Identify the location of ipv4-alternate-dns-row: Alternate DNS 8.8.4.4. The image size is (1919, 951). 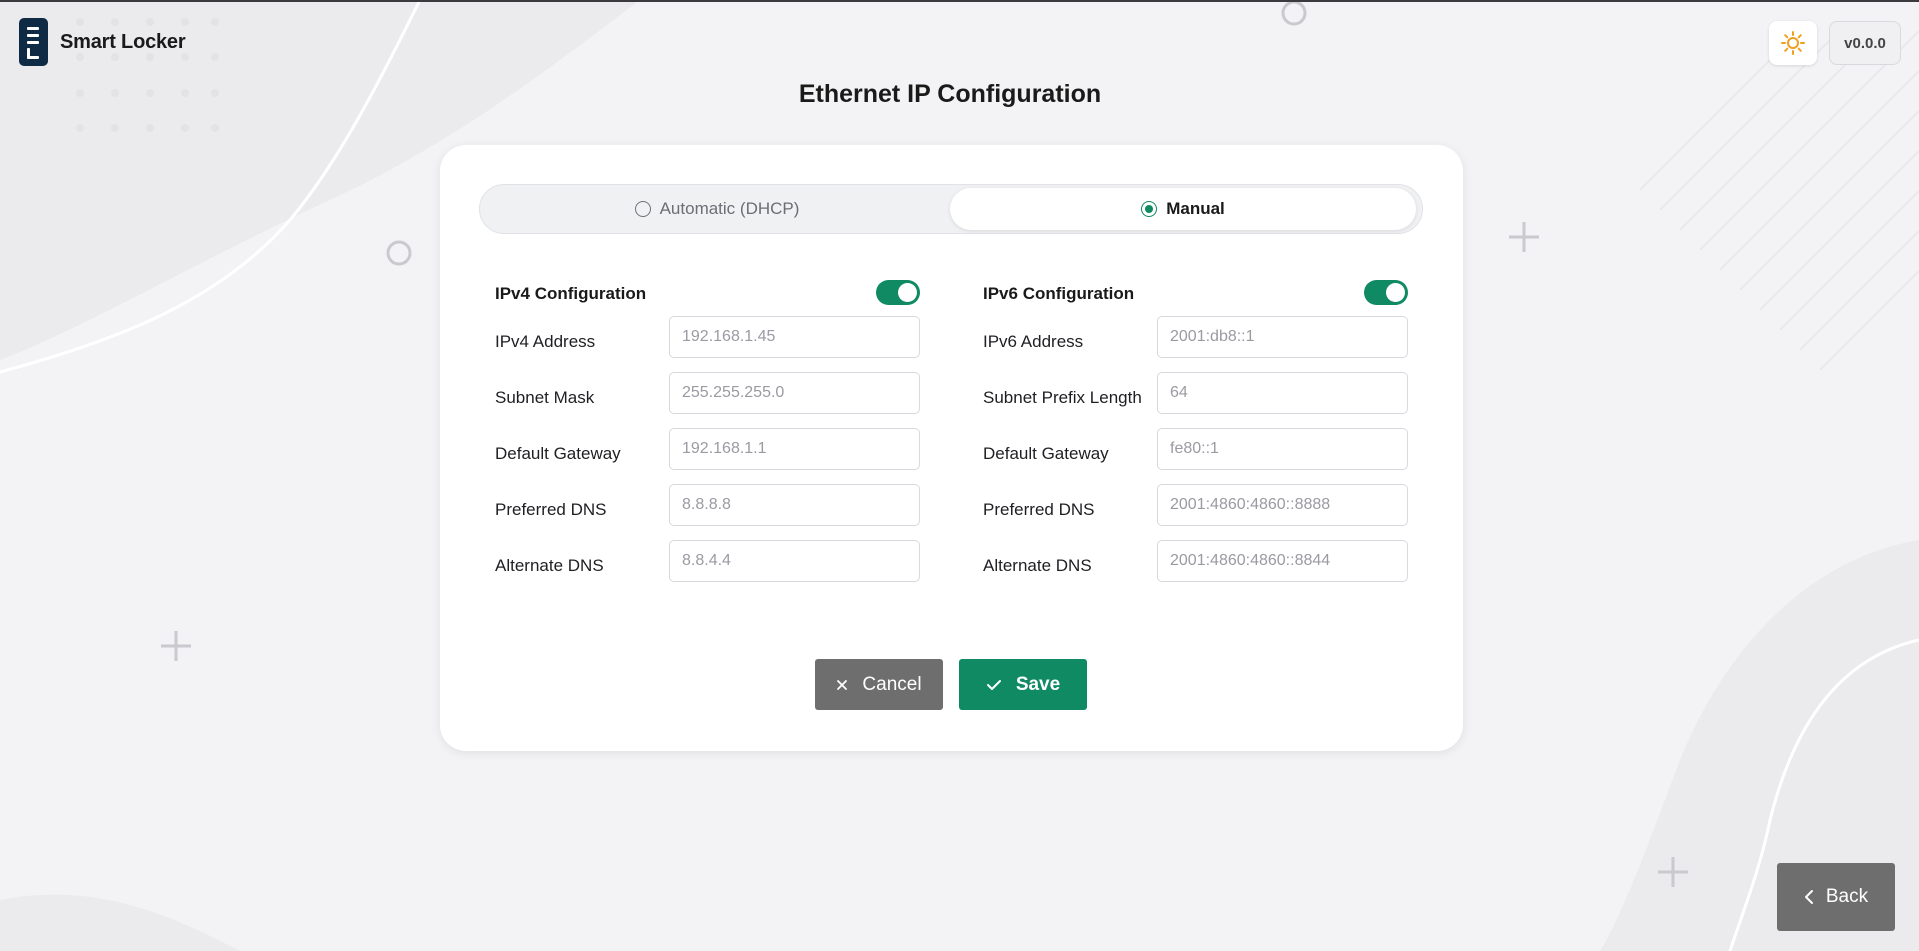
(707, 568).